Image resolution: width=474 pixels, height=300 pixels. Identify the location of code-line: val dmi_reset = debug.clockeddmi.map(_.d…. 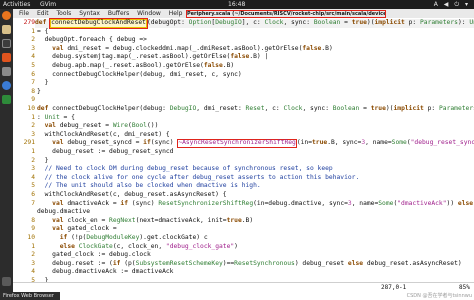
(185, 49).